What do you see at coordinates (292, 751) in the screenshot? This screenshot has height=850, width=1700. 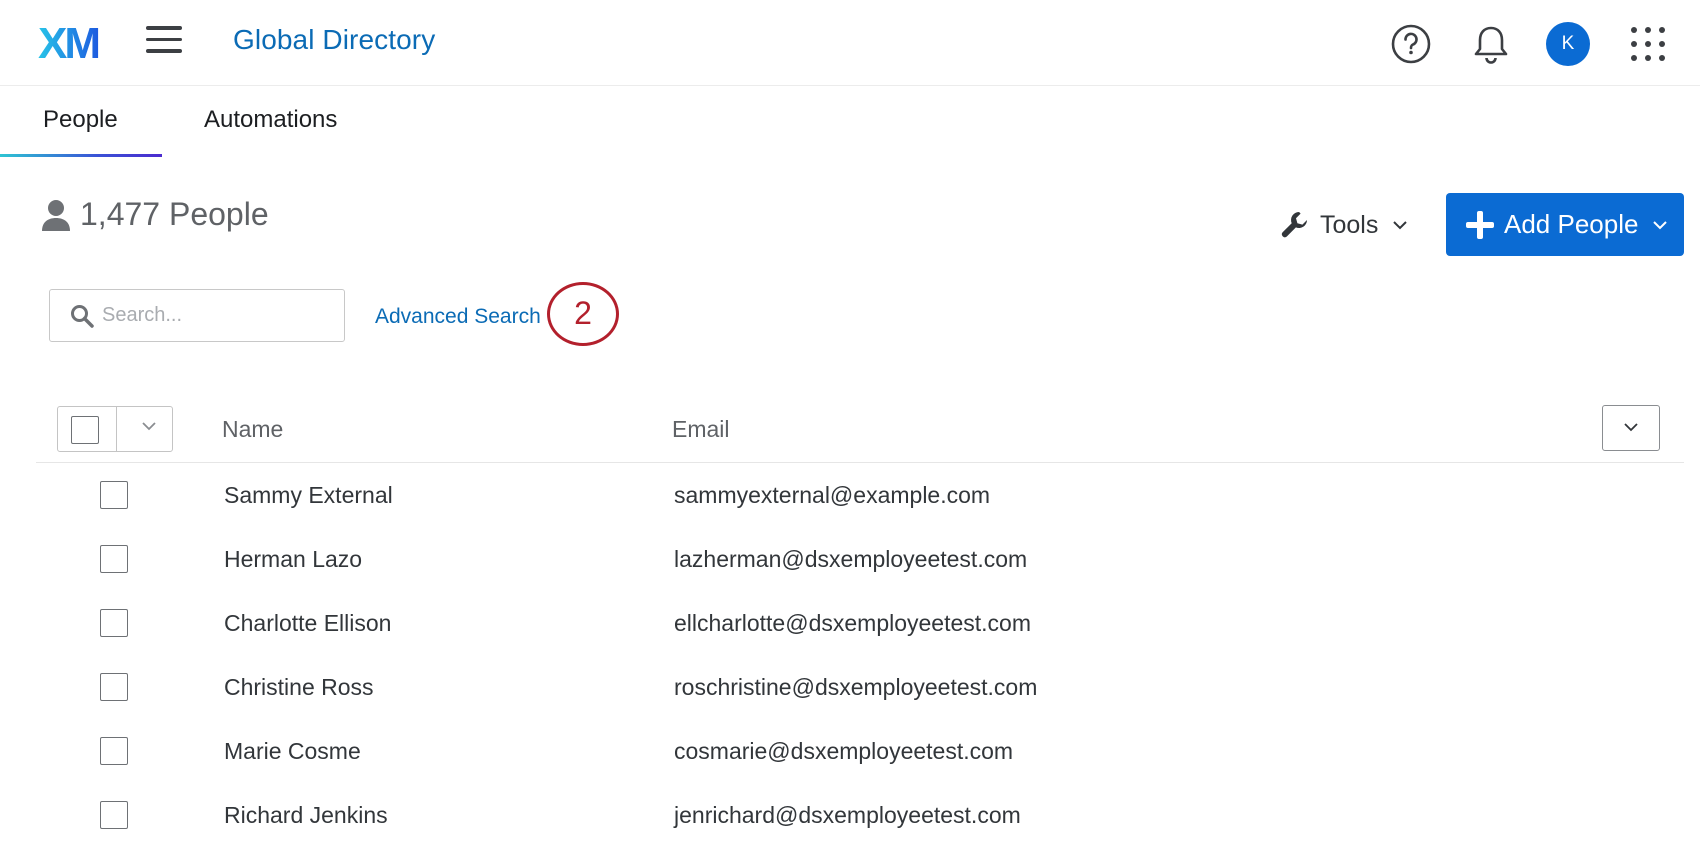 I see `row-name: Marie Cosme` at bounding box center [292, 751].